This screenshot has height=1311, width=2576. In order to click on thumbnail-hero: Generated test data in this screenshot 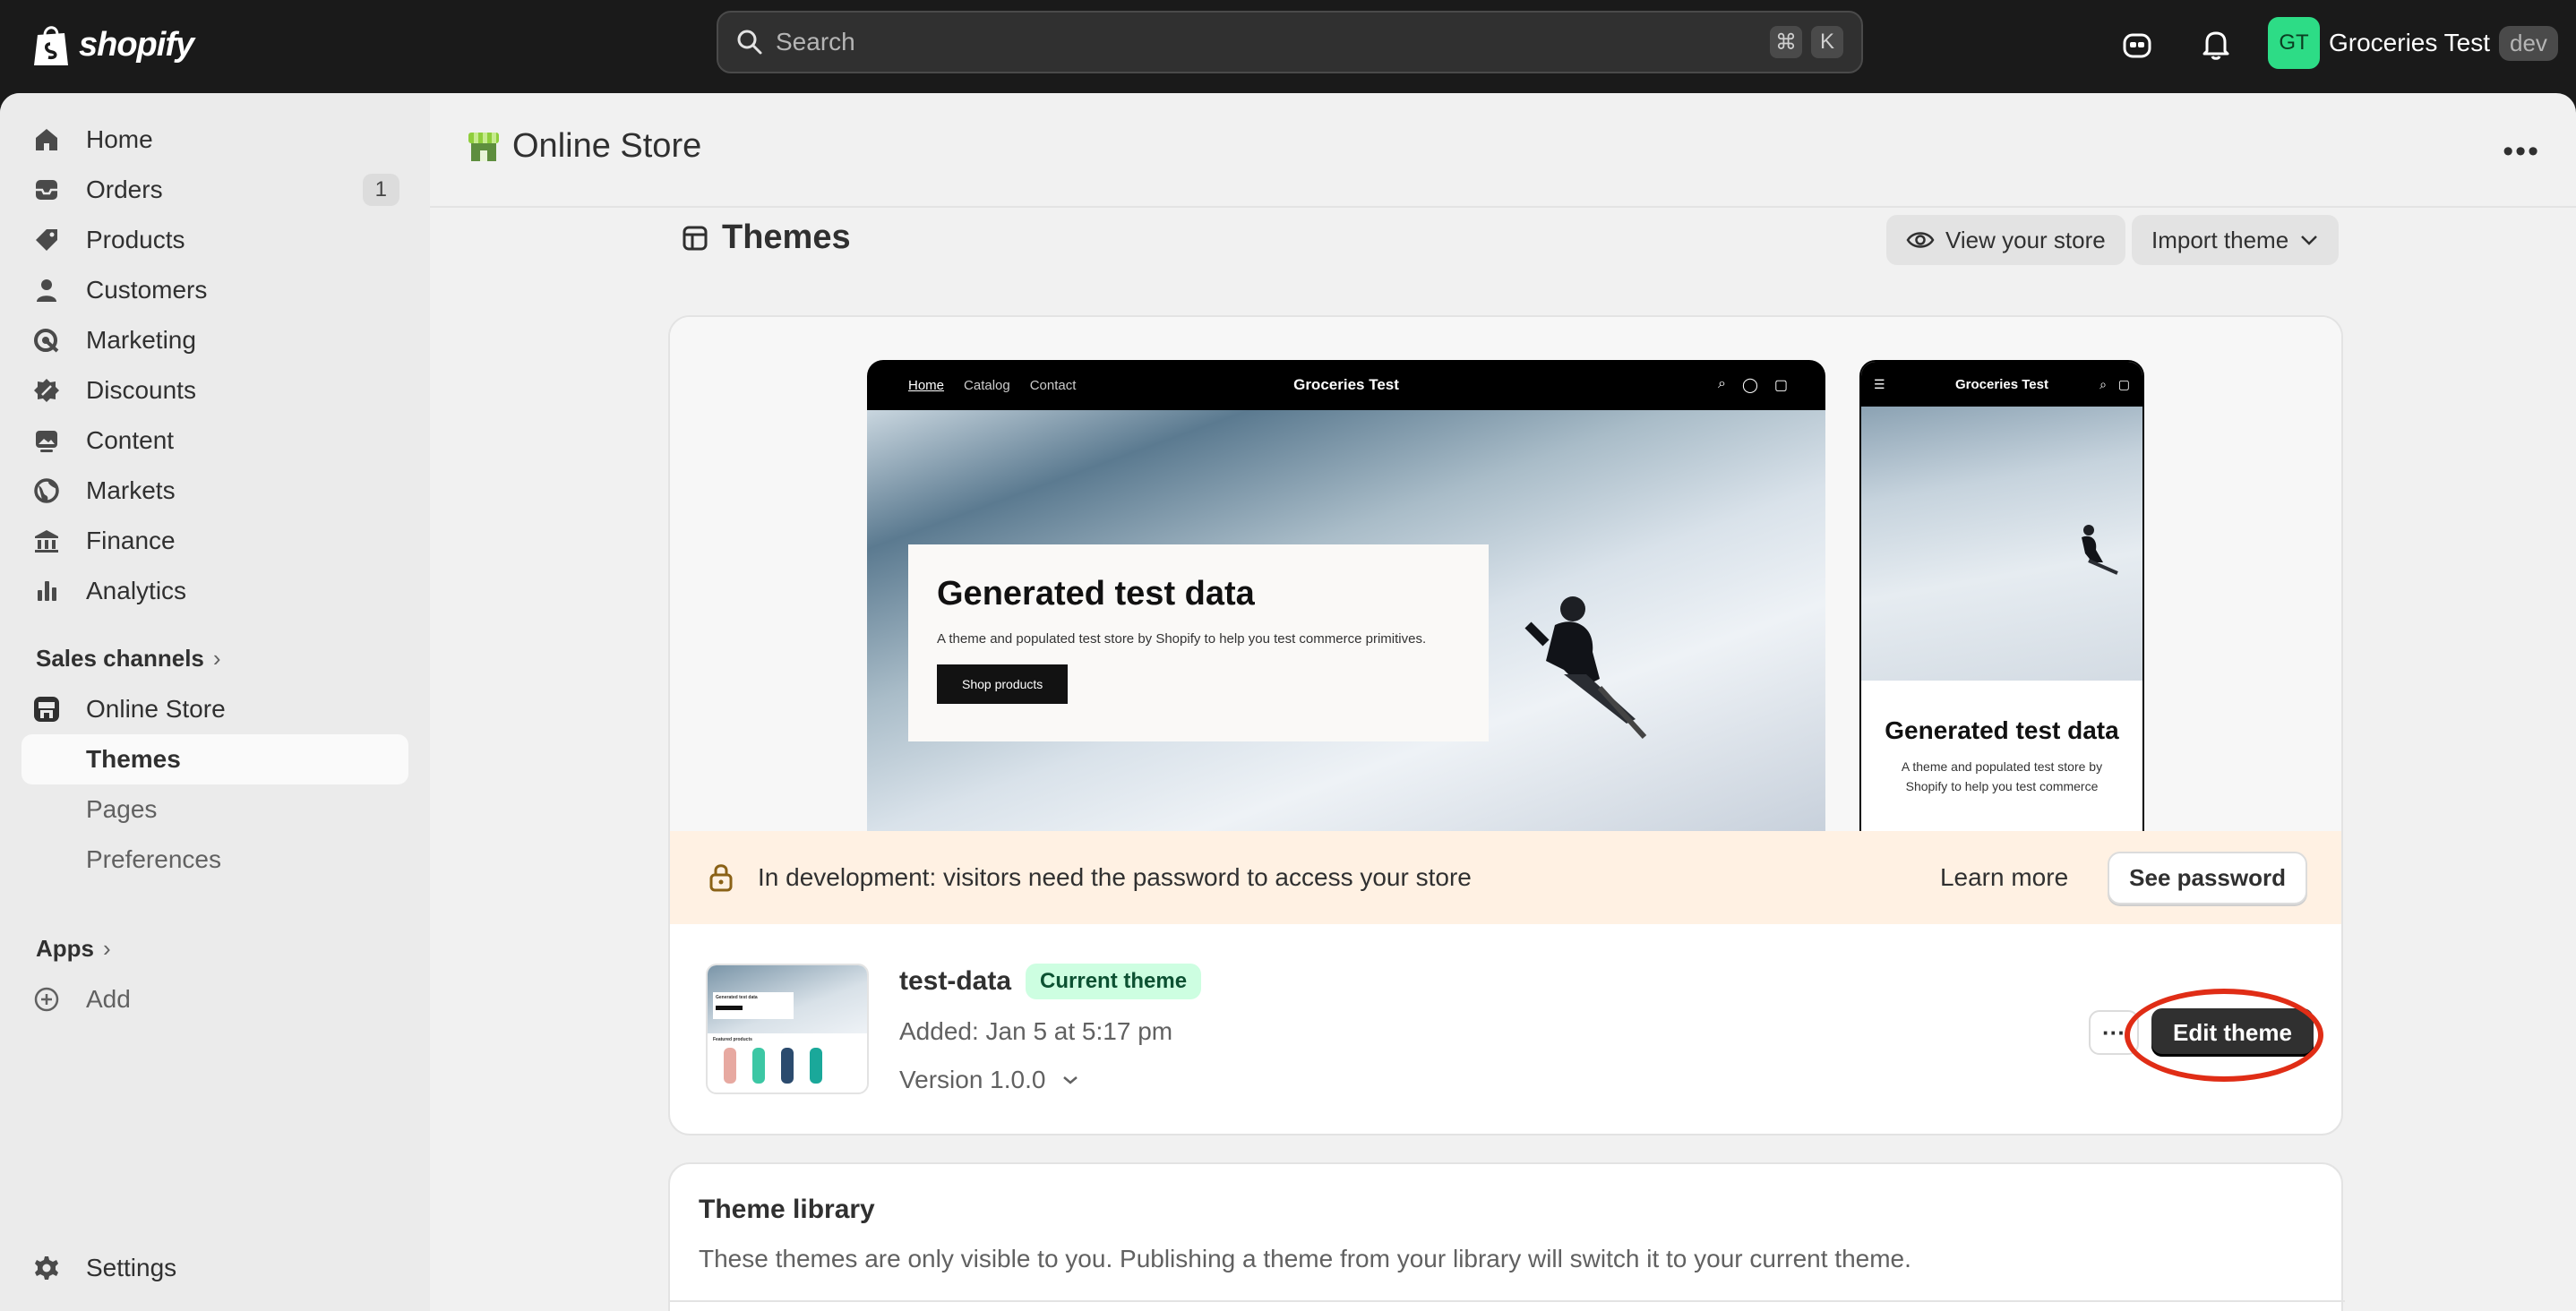, I will do `click(787, 999)`.